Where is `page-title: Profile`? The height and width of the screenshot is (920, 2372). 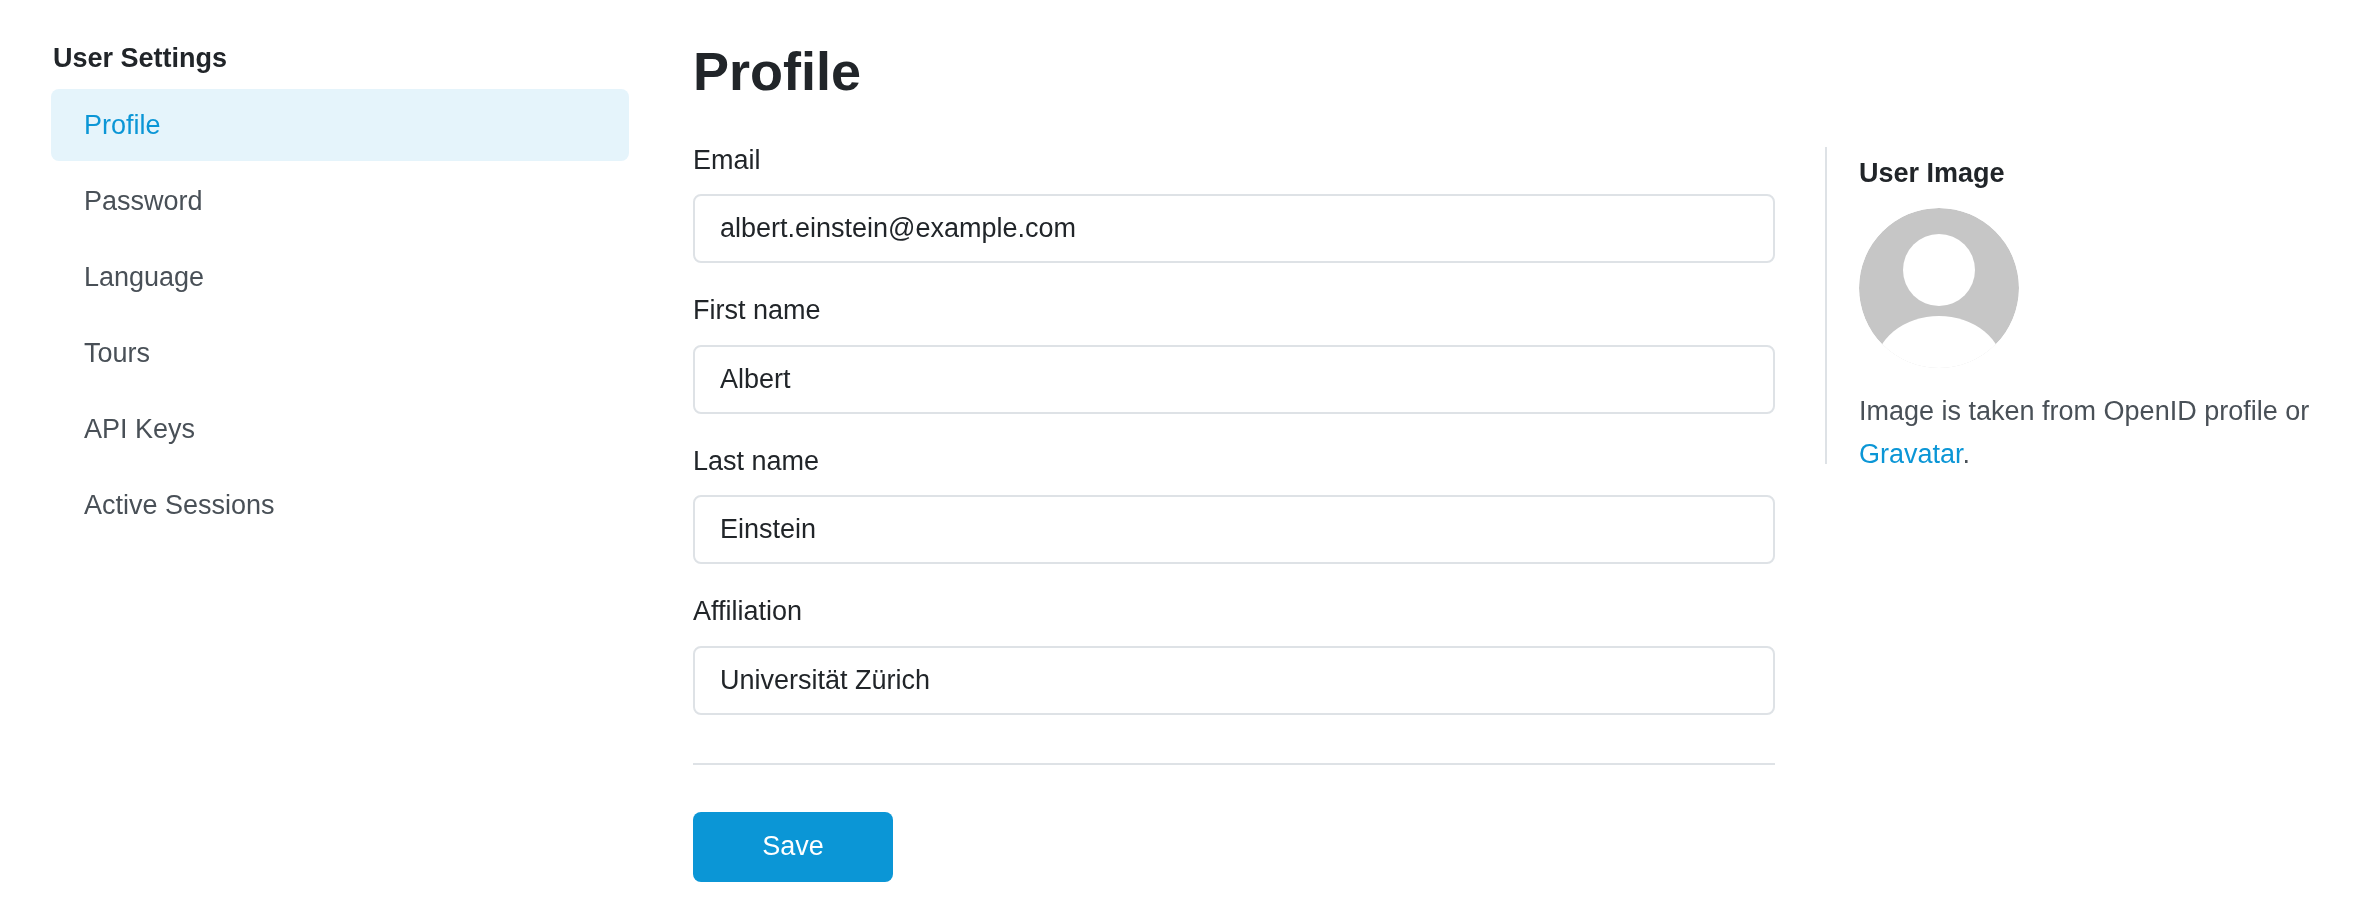
page-title: Profile is located at coordinates (778, 71).